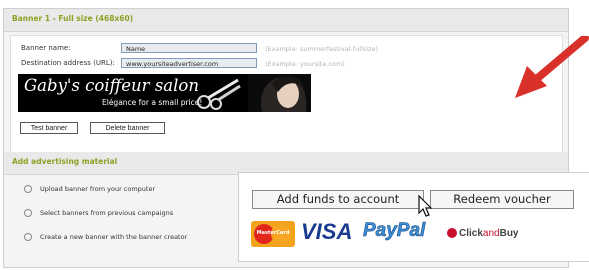 This screenshot has width=589, height=270. What do you see at coordinates (152, 102) in the screenshot?
I see `banner-preview-subtitle: Elégance for a small price!` at bounding box center [152, 102].